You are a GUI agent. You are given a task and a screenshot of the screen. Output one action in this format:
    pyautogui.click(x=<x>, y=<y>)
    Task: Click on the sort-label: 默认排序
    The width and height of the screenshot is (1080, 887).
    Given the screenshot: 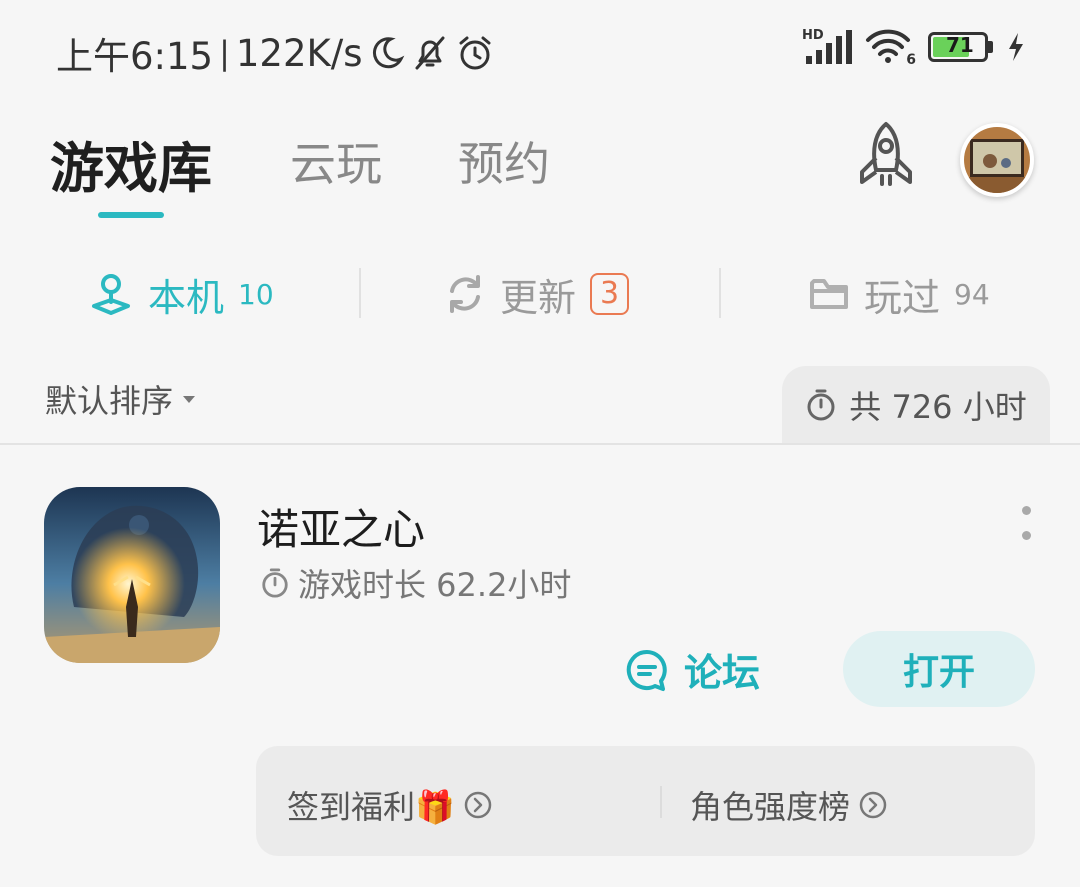 What is the action you would take?
    pyautogui.click(x=109, y=401)
    